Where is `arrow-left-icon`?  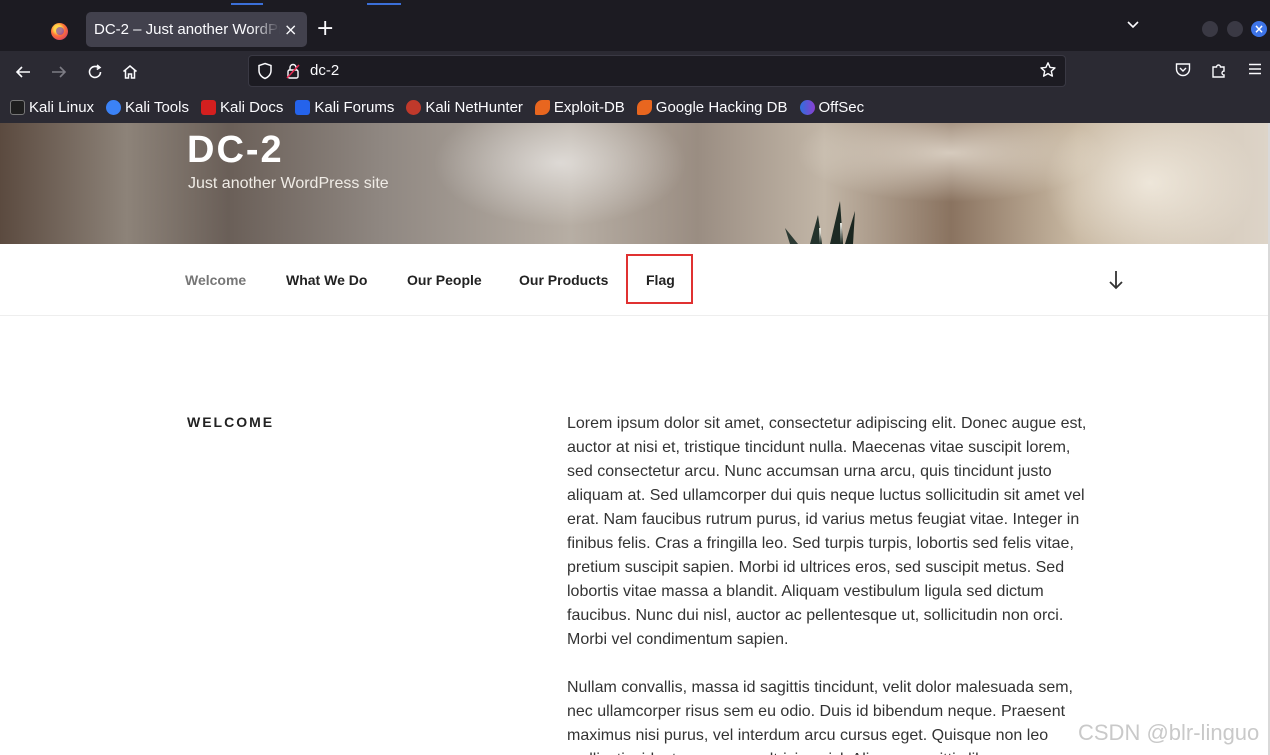 arrow-left-icon is located at coordinates (22, 72).